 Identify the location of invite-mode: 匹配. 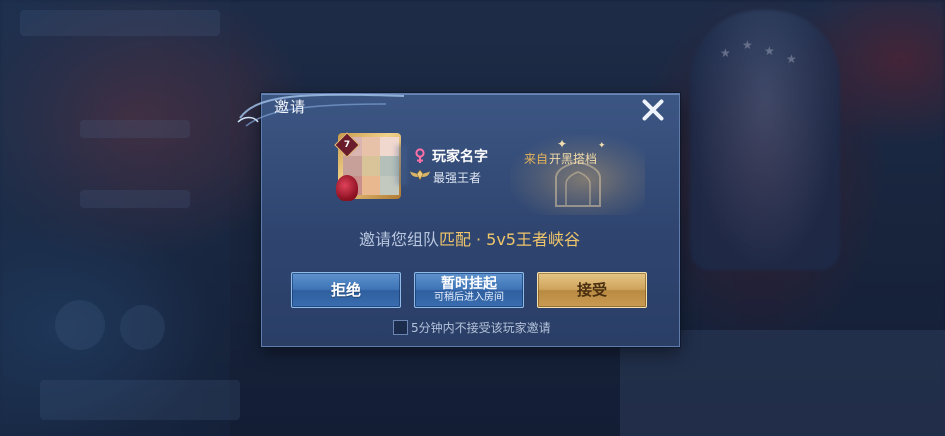
(455, 239).